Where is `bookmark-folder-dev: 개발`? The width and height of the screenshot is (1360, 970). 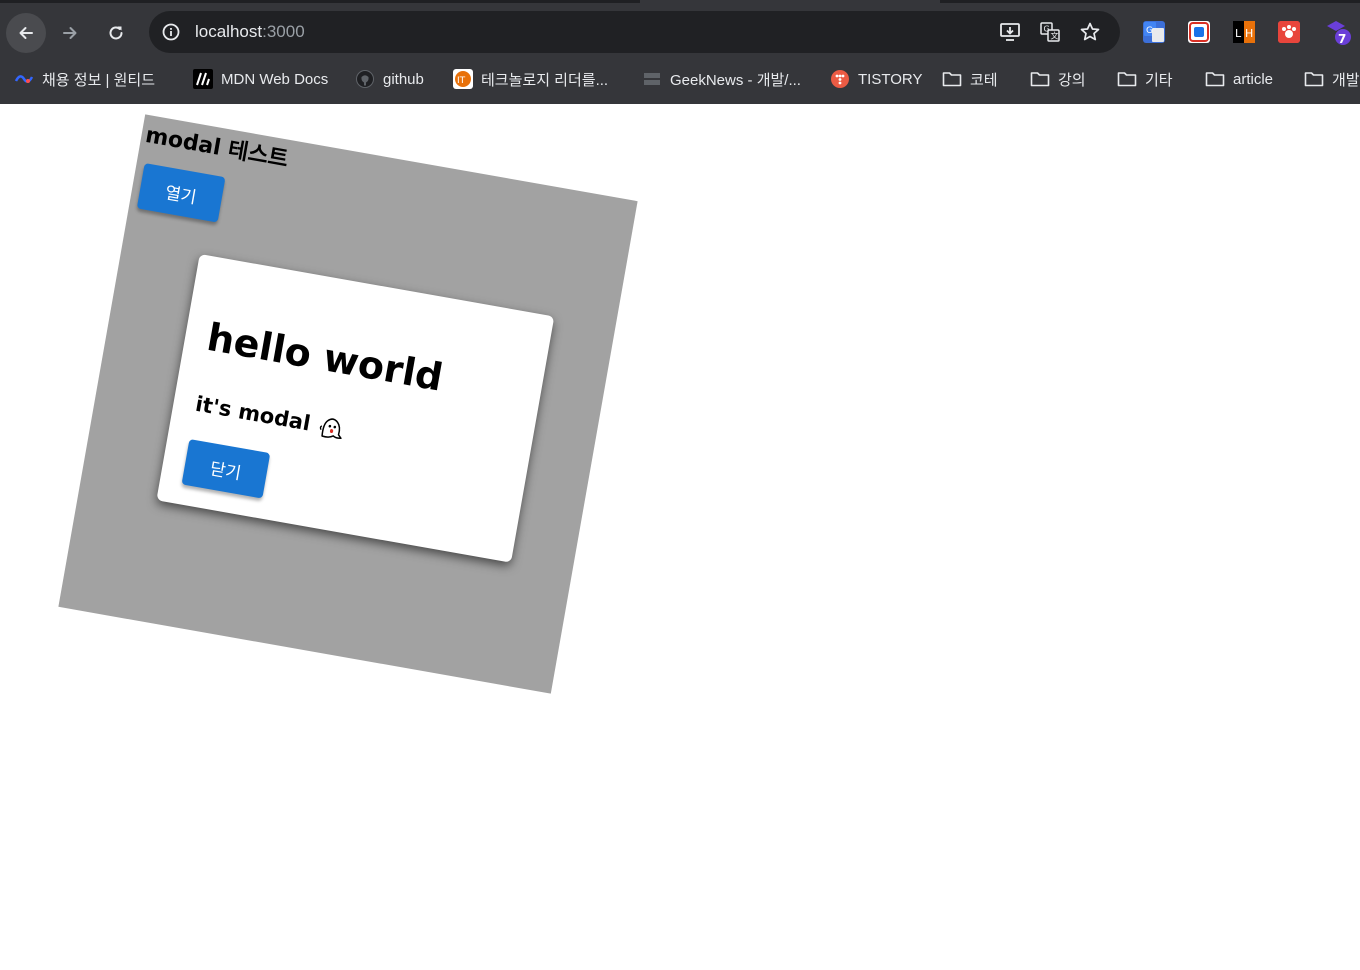
bookmark-folder-dev: 개발 is located at coordinates (1332, 79).